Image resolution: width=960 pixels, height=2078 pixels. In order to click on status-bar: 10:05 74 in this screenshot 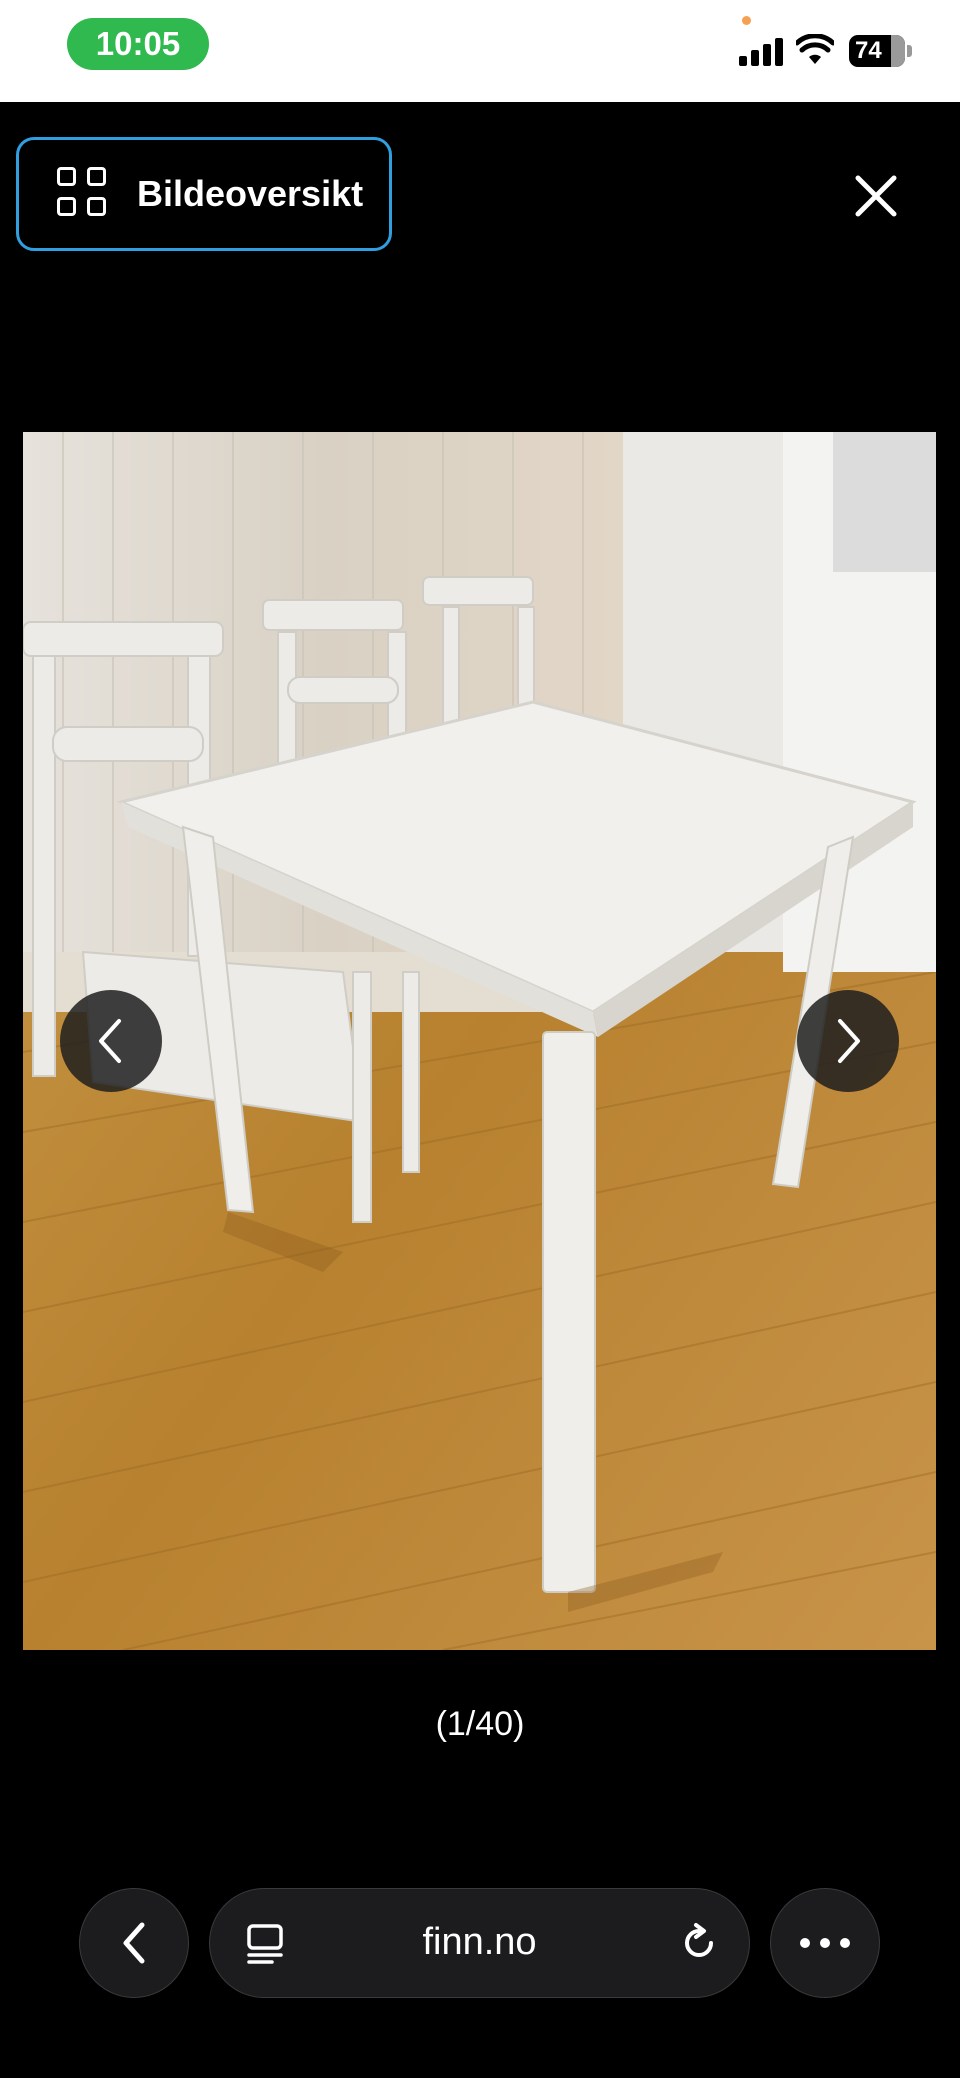, I will do `click(480, 51)`.